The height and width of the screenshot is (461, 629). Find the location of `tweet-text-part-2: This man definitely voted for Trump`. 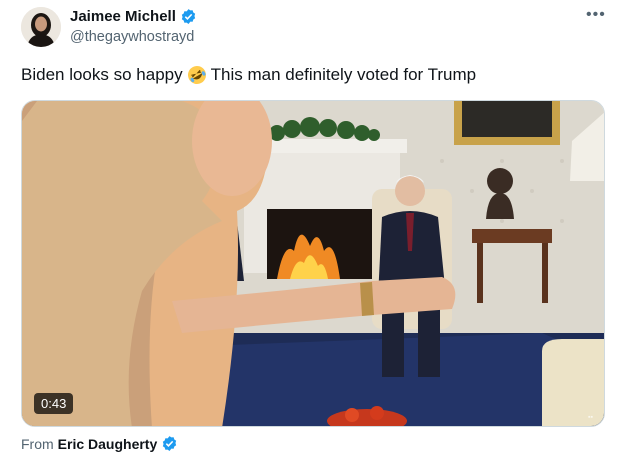

tweet-text-part-2: This man definitely voted for Trump is located at coordinates (343, 74).